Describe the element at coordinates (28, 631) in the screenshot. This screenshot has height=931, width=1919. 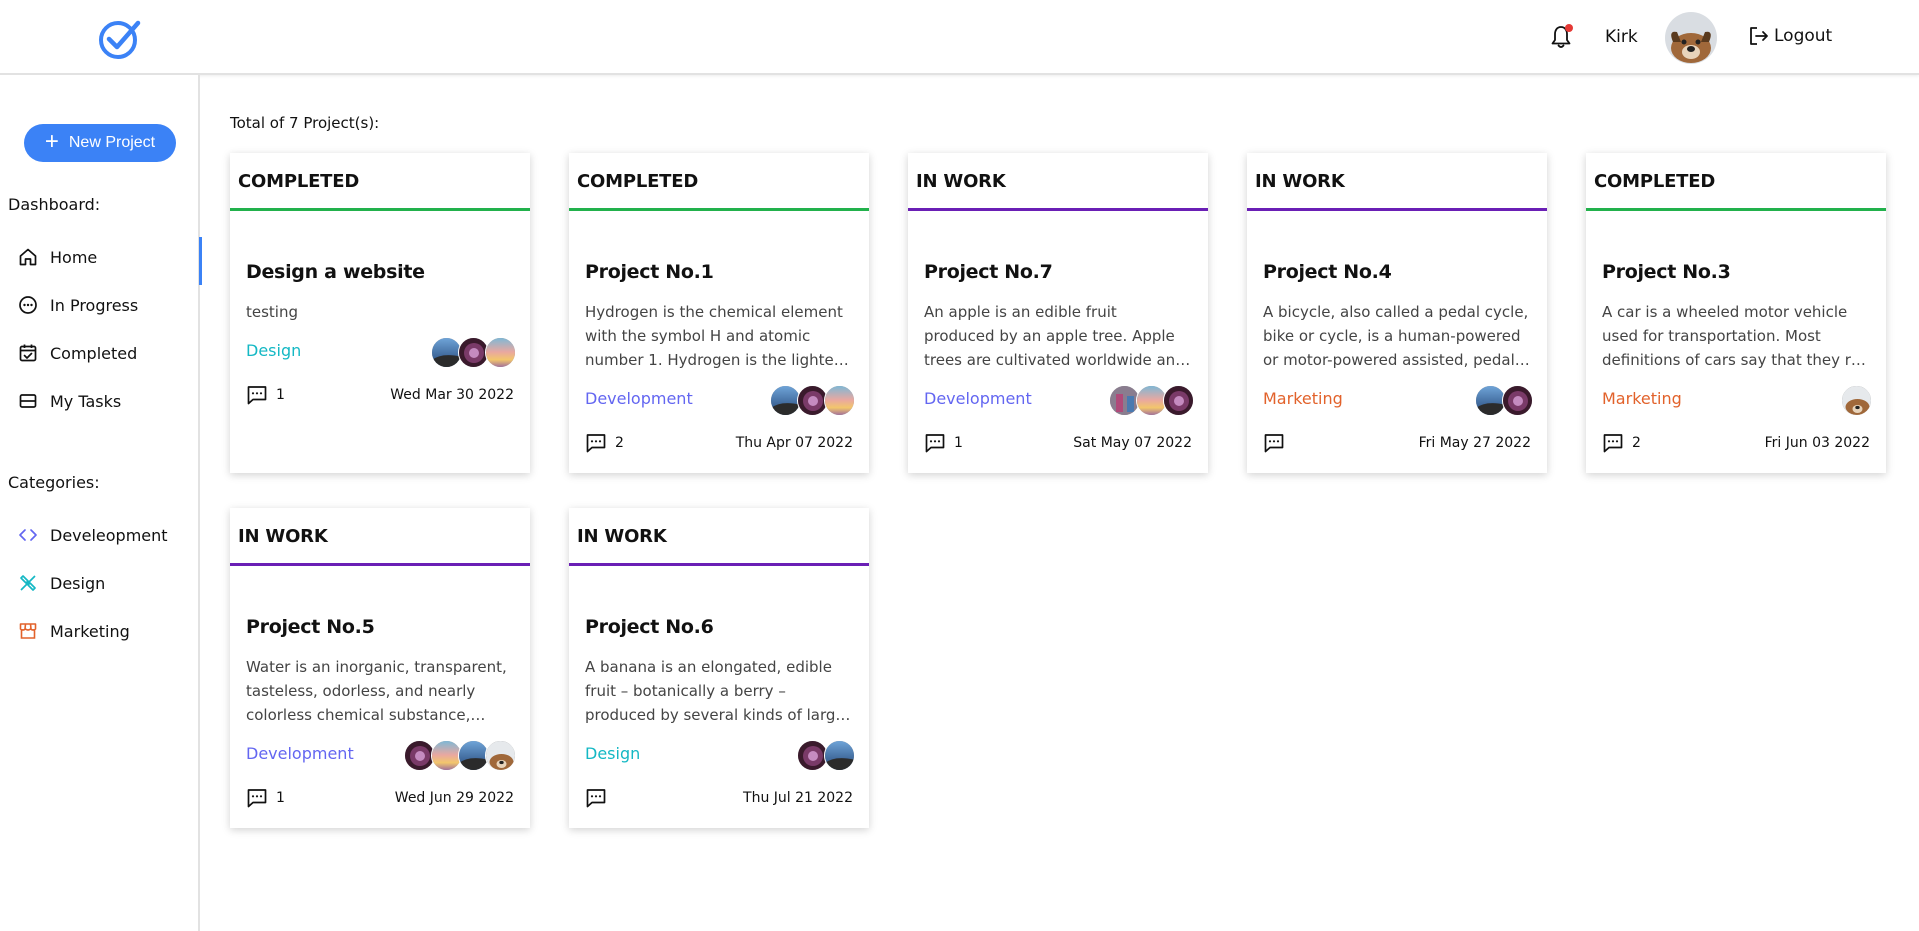
I see `store-icon` at that location.